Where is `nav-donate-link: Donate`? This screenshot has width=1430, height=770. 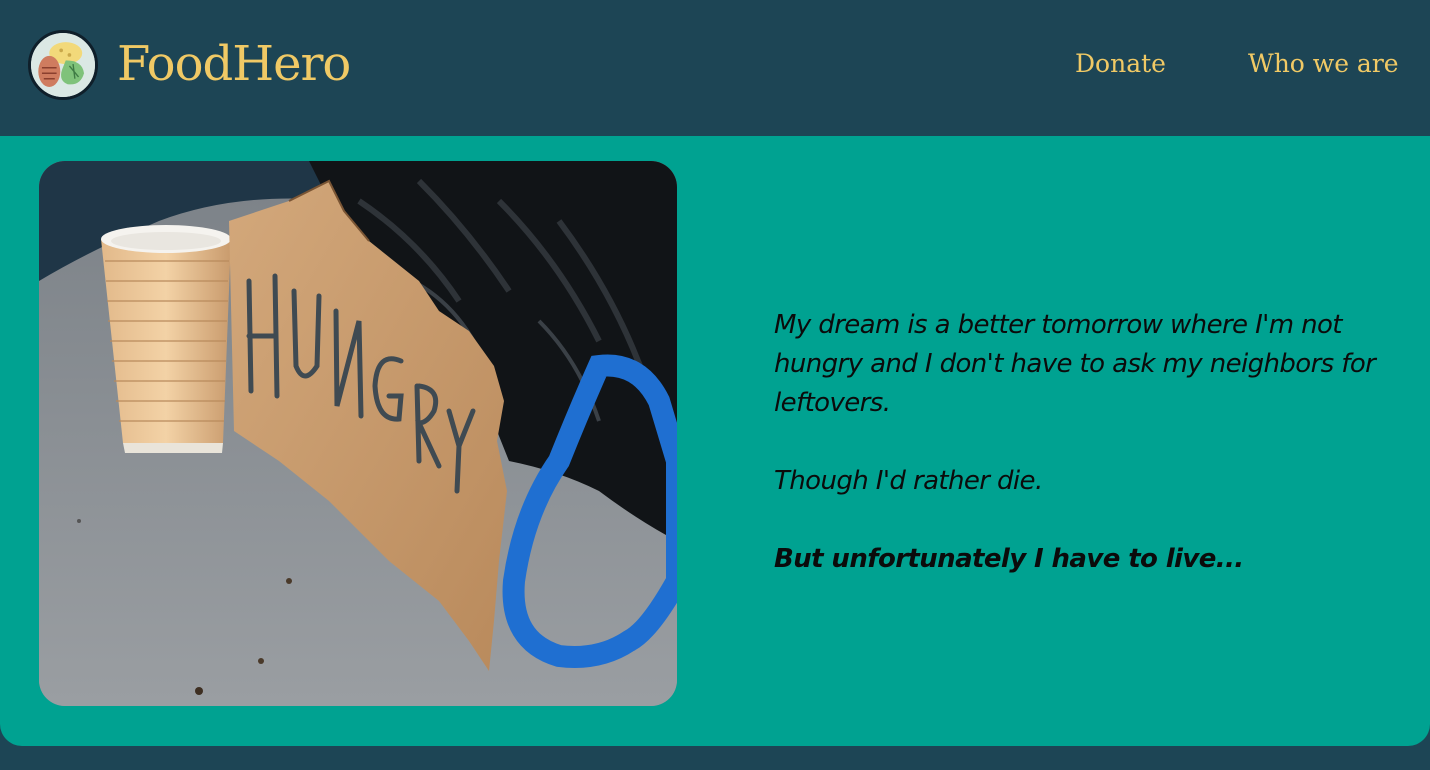 nav-donate-link: Donate is located at coordinates (1120, 64).